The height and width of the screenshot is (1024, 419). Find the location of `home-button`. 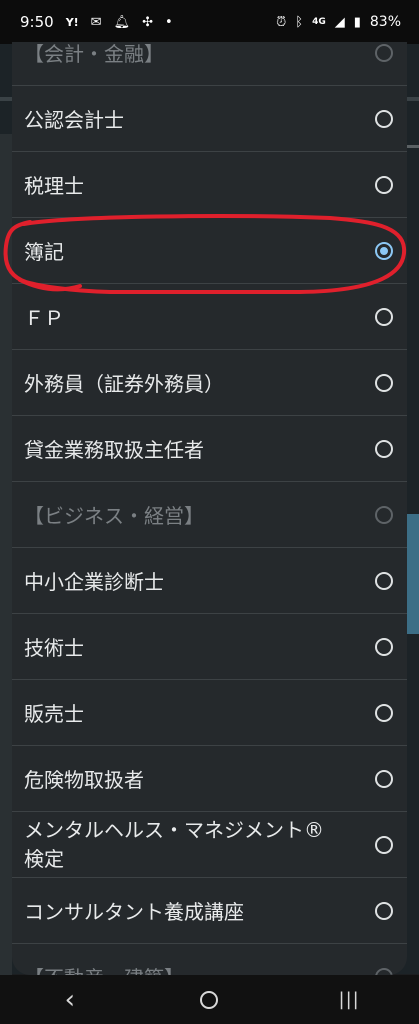

home-button is located at coordinates (209, 1000).